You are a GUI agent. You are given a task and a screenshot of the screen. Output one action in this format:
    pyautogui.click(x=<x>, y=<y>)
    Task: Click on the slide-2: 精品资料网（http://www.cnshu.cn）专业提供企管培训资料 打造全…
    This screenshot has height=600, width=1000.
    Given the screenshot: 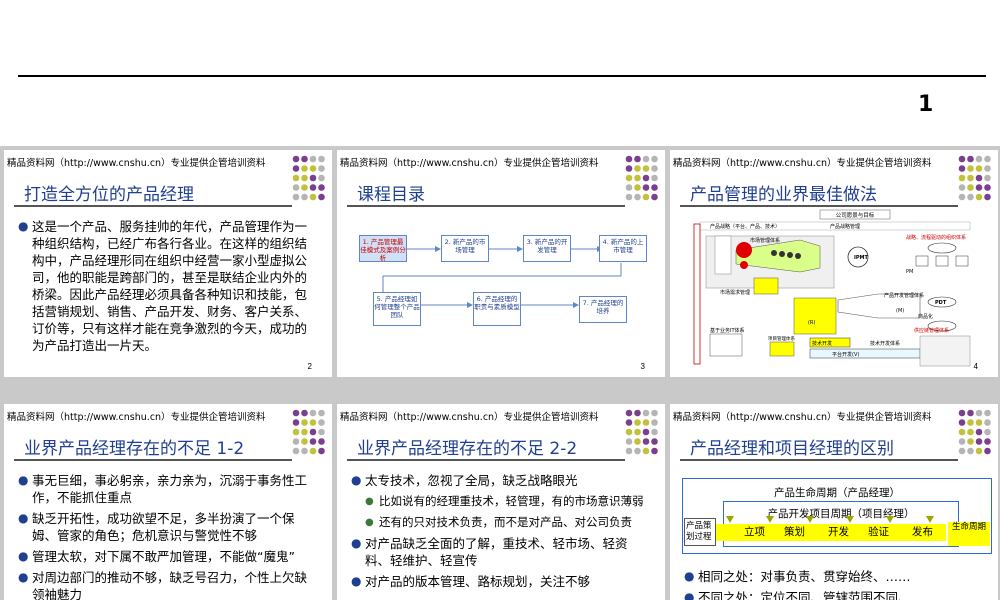 What is the action you would take?
    pyautogui.click(x=168, y=263)
    